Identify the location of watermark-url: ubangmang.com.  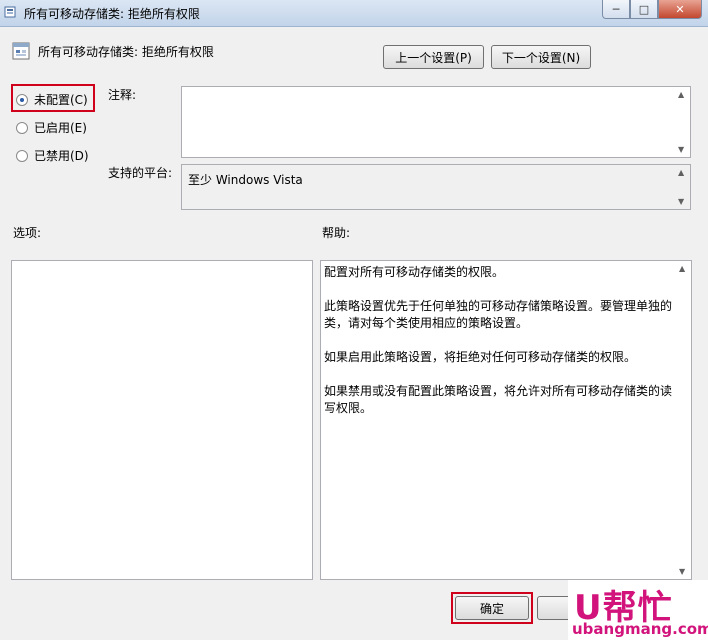
(640, 629).